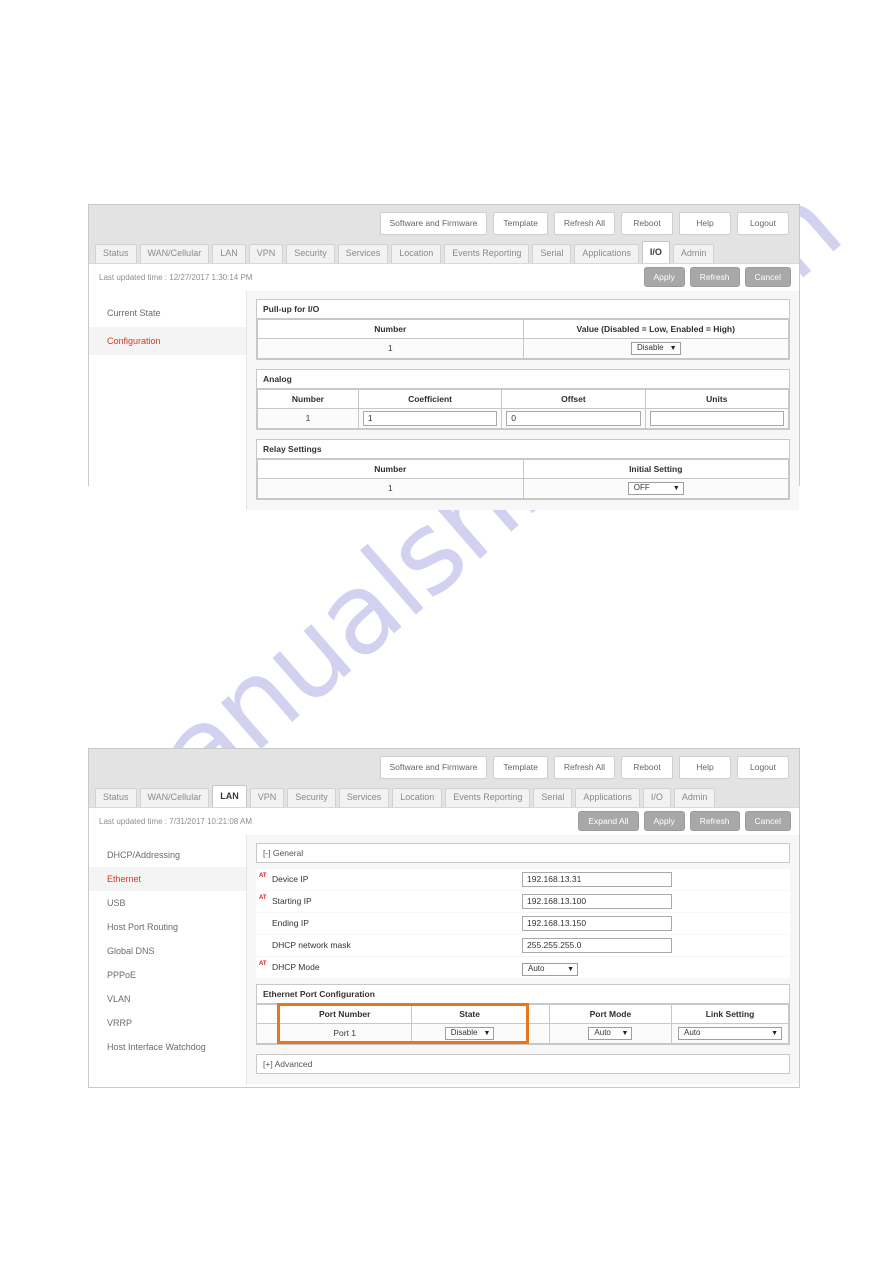  I want to click on device-ip-field: 192.168.13.31, so click(597, 879).